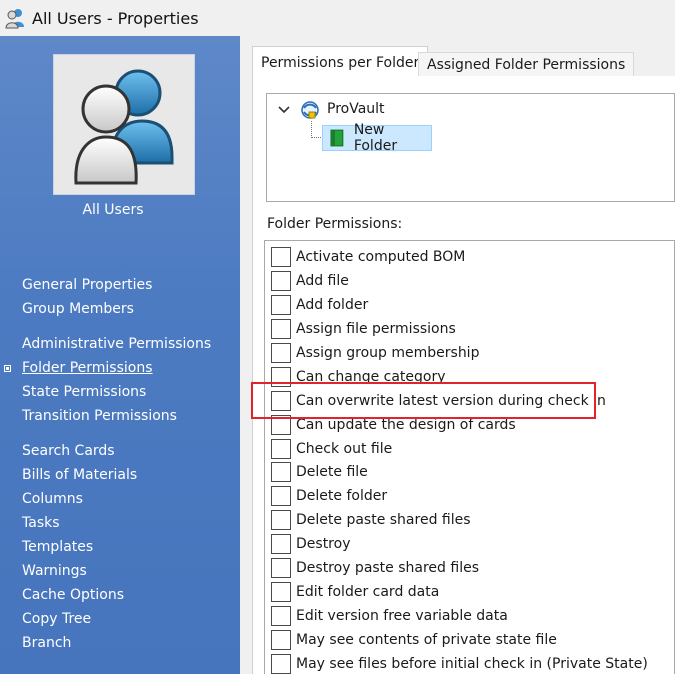  What do you see at coordinates (322, 281) in the screenshot?
I see `permission-label: Add file` at bounding box center [322, 281].